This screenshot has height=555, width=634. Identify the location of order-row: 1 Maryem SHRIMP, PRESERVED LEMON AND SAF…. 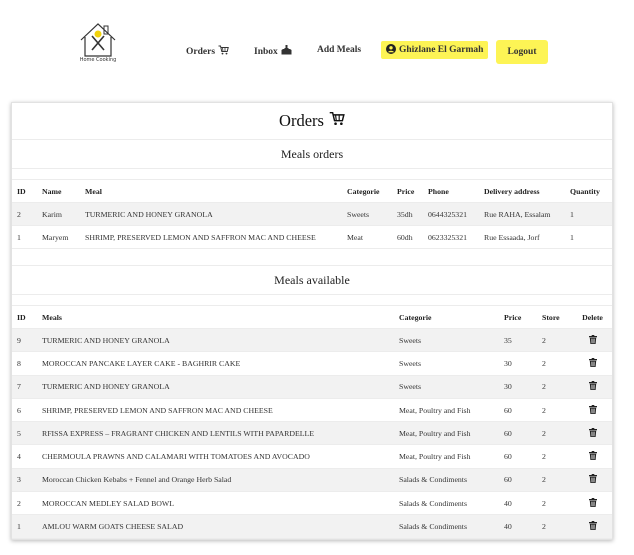
(312, 237).